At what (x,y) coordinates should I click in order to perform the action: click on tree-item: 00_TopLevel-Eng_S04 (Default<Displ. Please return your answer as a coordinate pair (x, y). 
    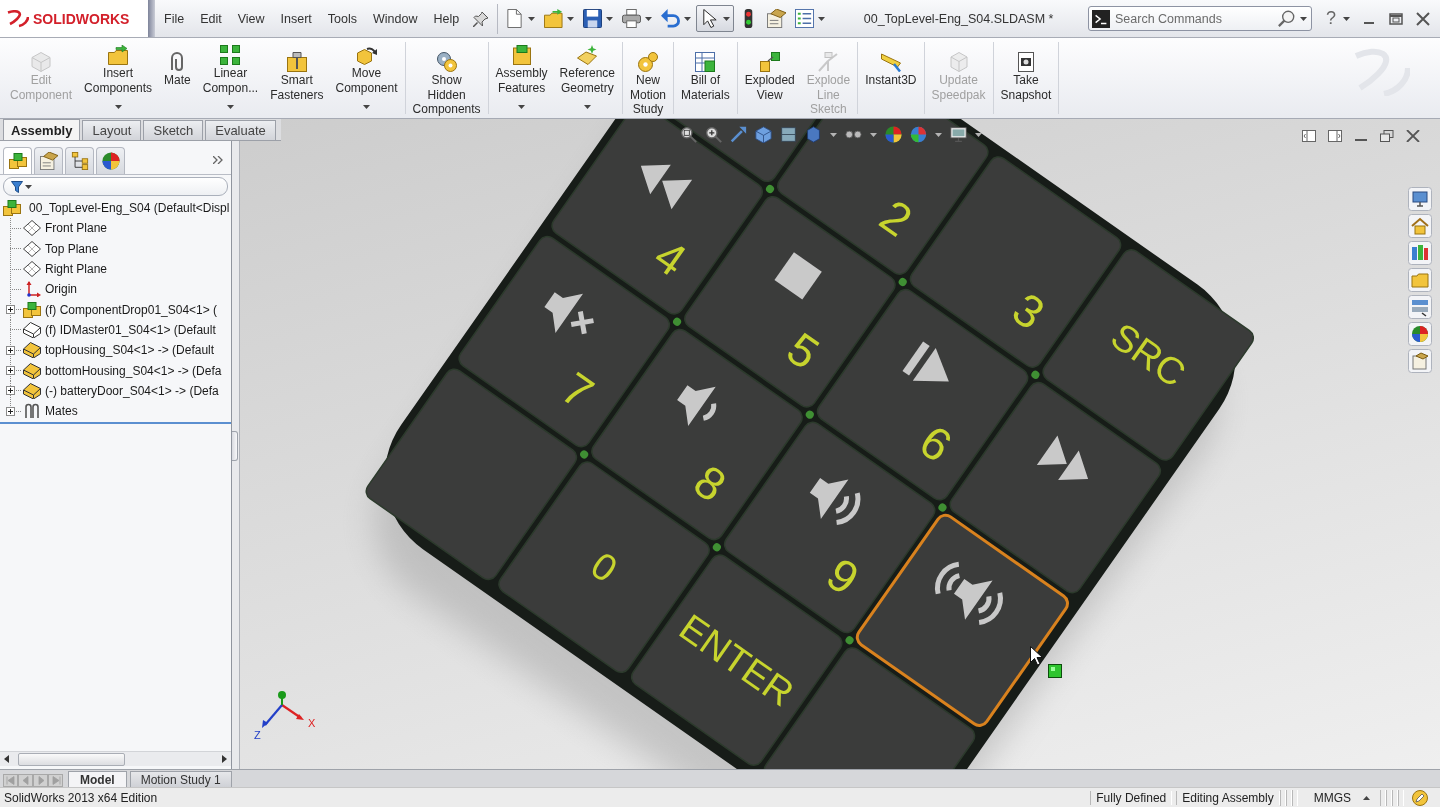
    Looking at the image, I should click on (127, 208).